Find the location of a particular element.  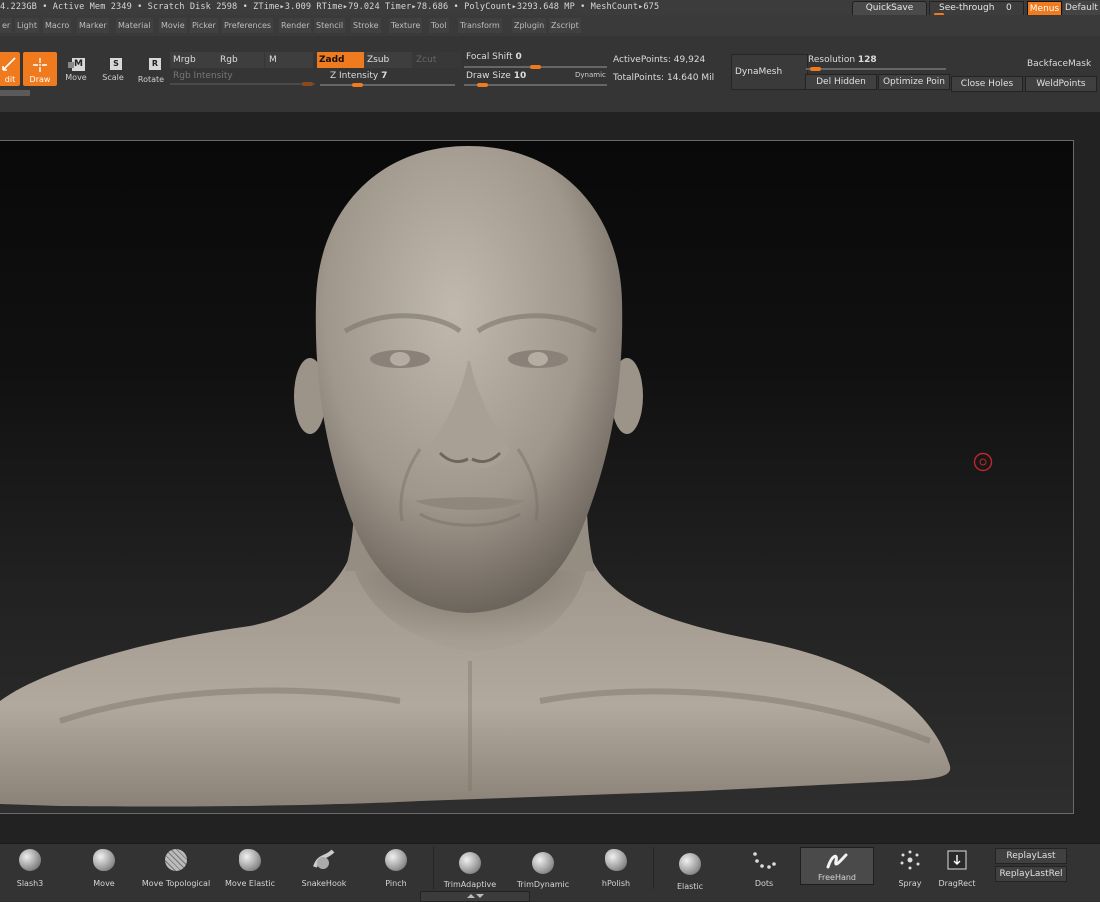

edit-button: dit is located at coordinates (10, 69).